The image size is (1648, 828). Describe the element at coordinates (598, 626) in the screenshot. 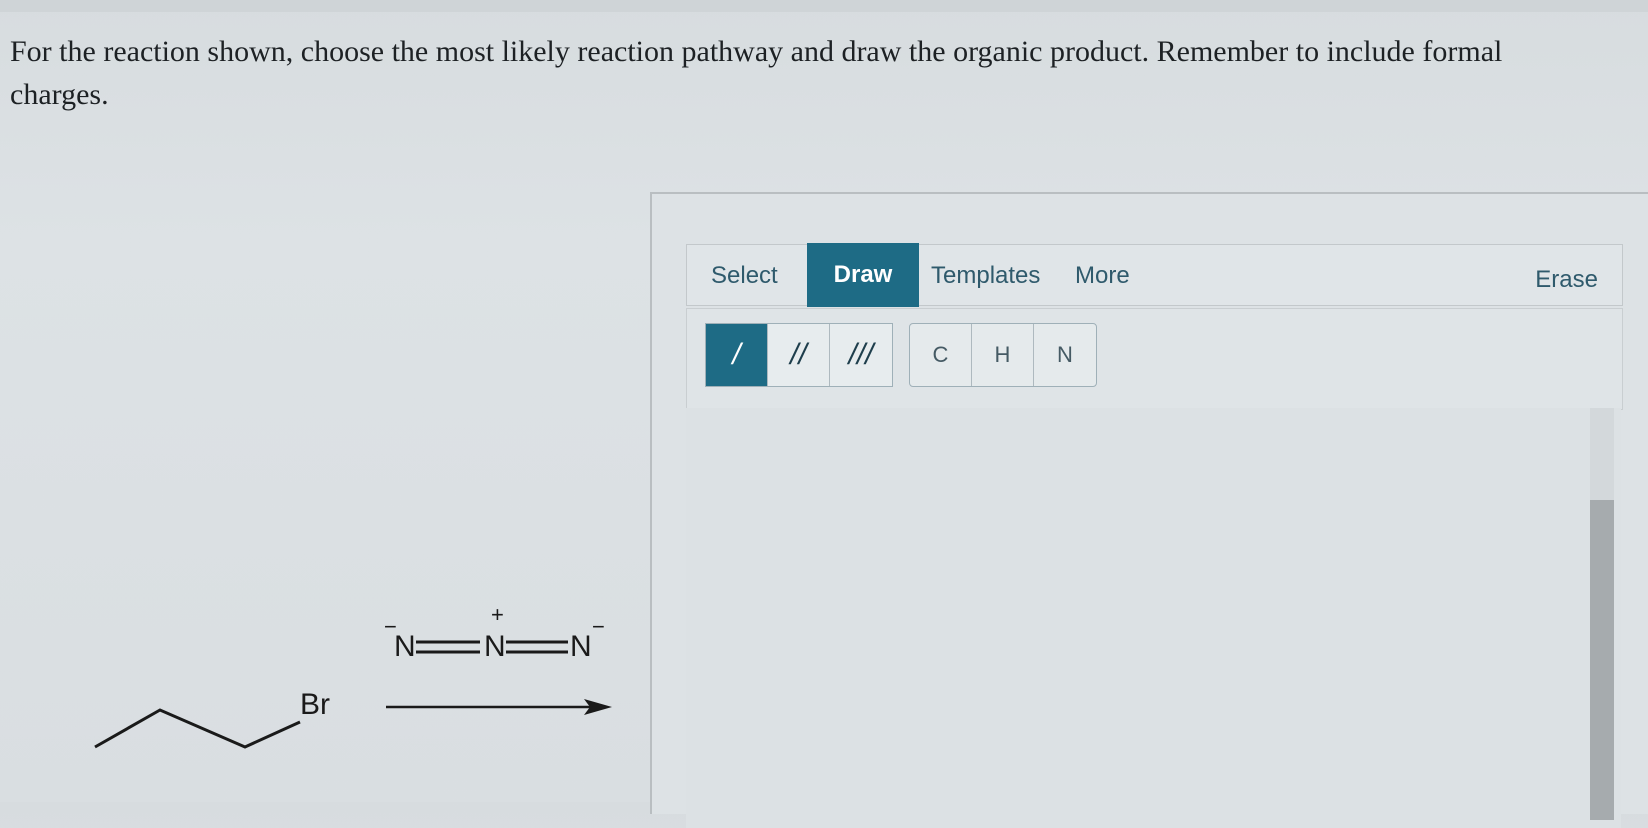

I see `azide-right-charge: −` at that location.